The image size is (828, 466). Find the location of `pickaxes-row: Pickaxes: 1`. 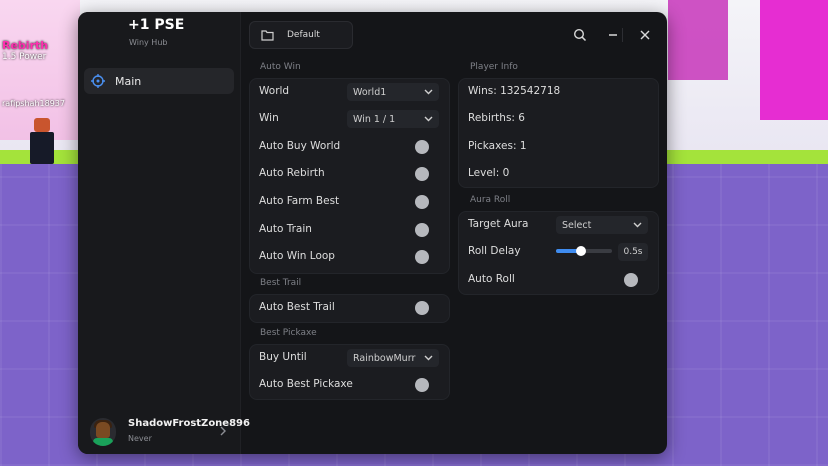

pickaxes-row: Pickaxes: 1 is located at coordinates (558, 147).